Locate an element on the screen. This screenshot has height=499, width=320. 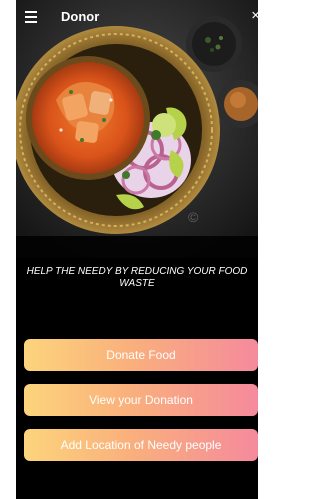
add-needy-location-button: Add Location of Needy people is located at coordinates (141, 445).